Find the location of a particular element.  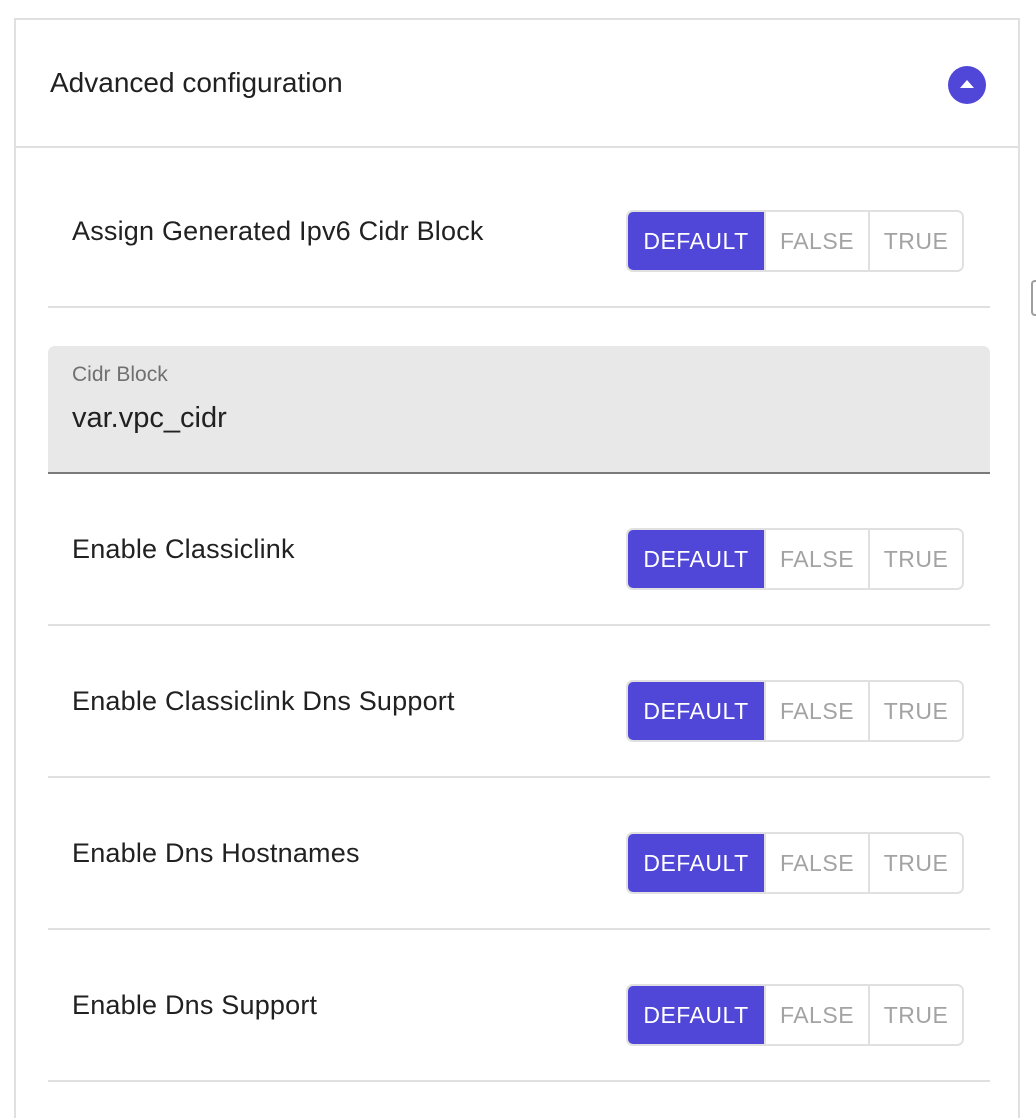

setting-row-enable-dns-support: Enable Dns Support DEFAULT FALSE TRUE is located at coordinates (519, 1006).